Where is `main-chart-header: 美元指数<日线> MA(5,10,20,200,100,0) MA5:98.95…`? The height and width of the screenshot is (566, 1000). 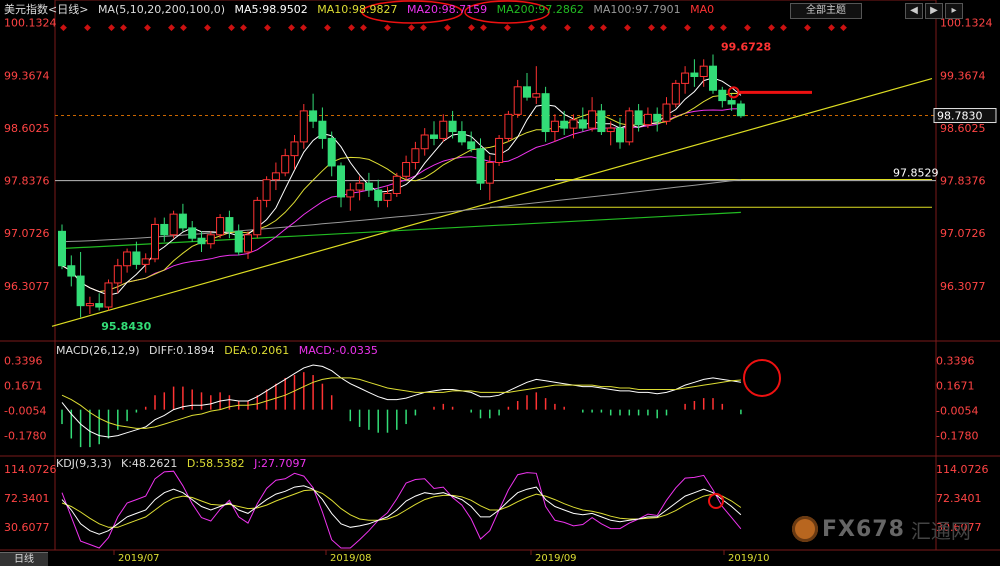
main-chart-header: 美元指数<日线> MA(5,10,20,200,100,0) MA5:98.95… is located at coordinates (362, 10).